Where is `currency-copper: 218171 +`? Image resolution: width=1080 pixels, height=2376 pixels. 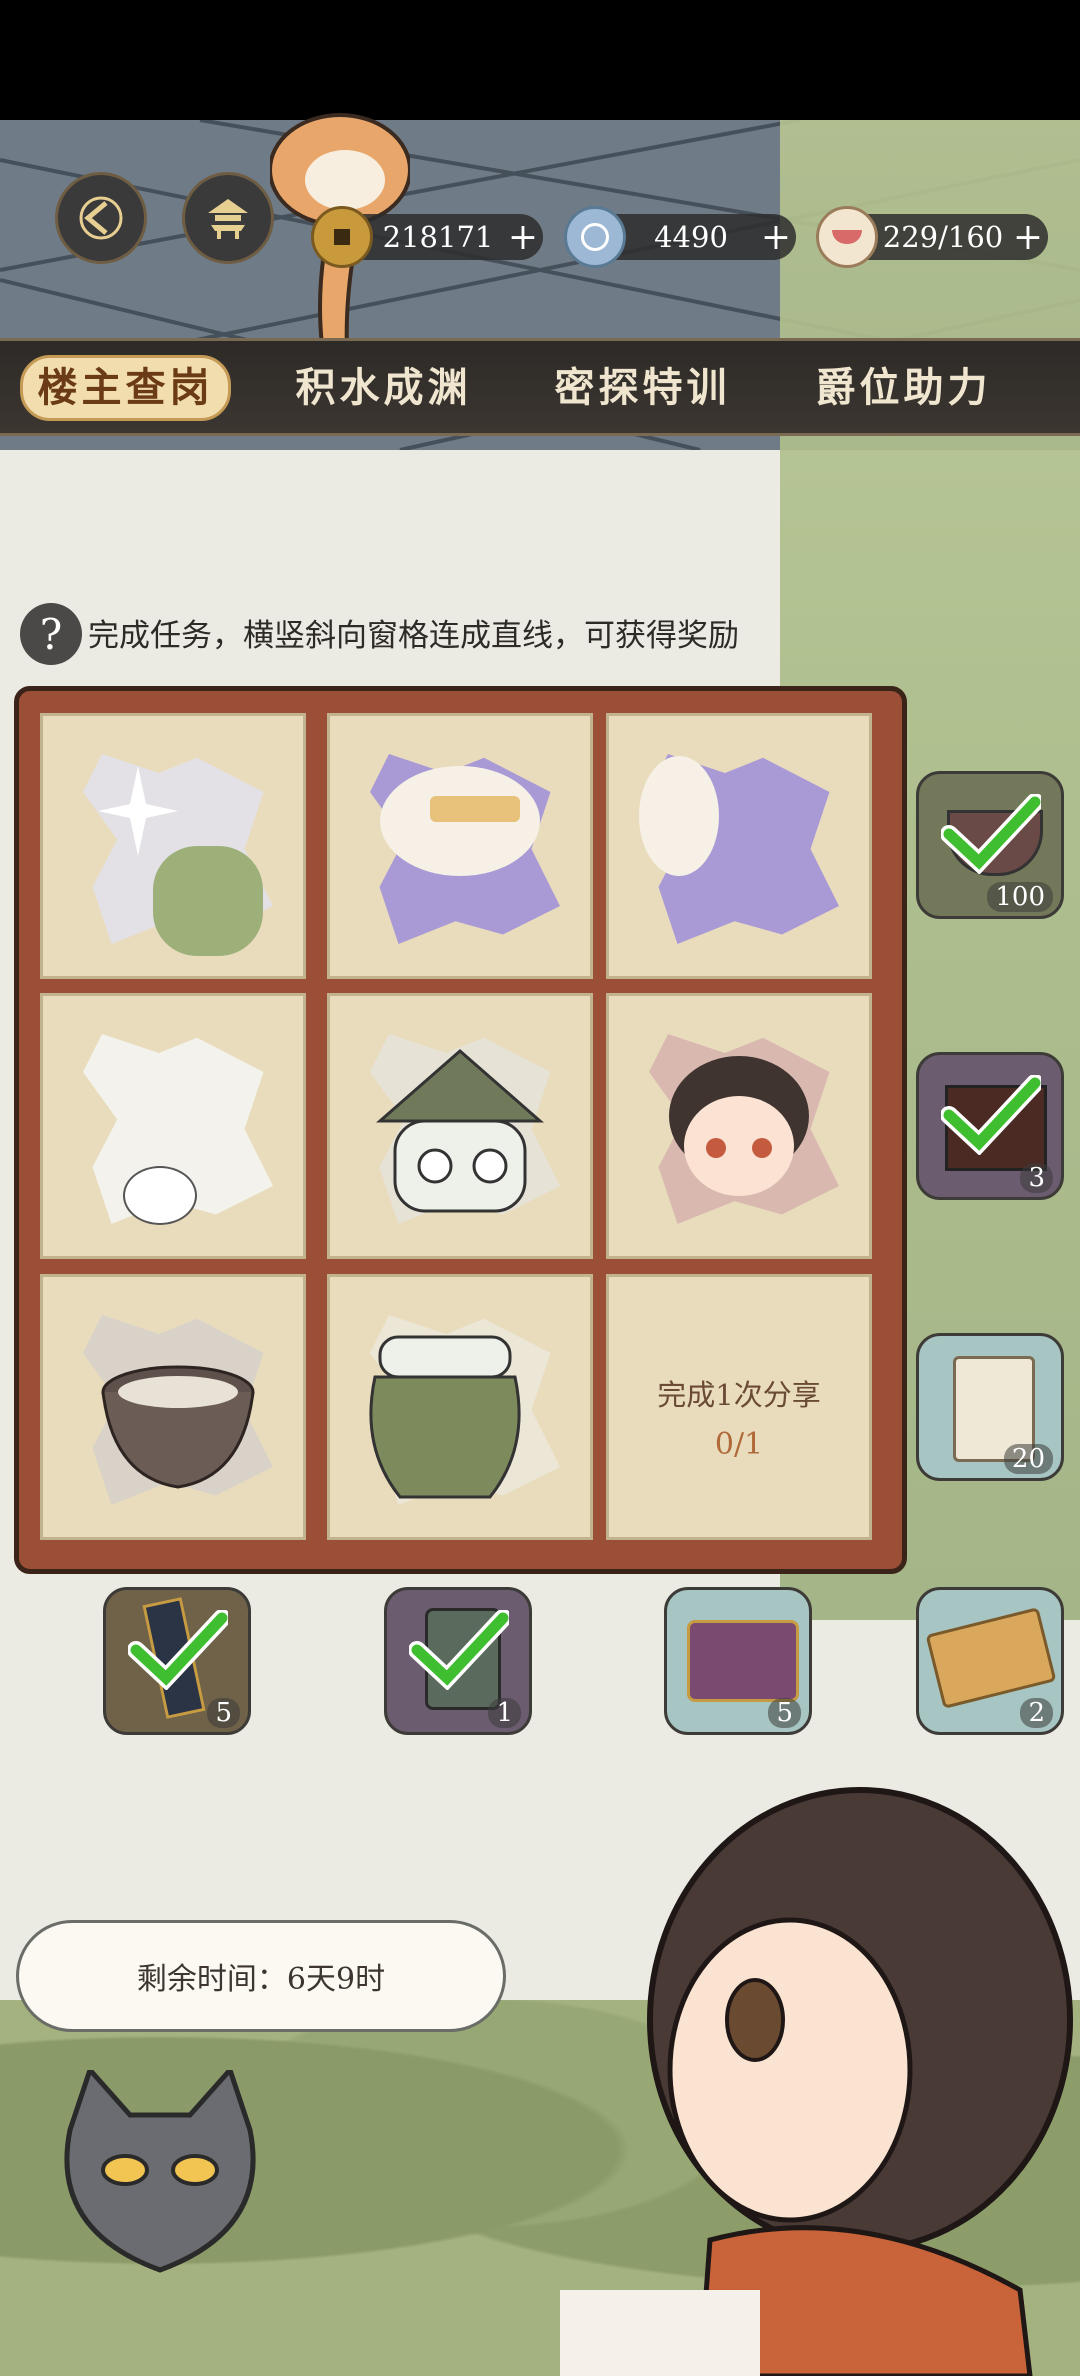 currency-copper: 218171 + is located at coordinates (427, 237).